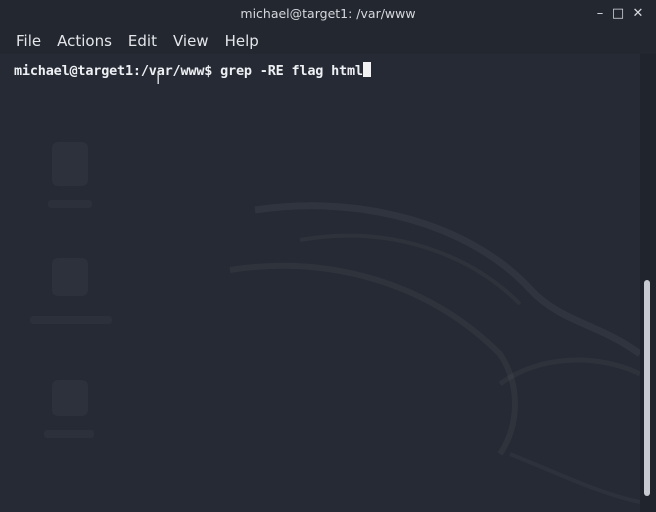 The image size is (656, 512). What do you see at coordinates (117, 71) in the screenshot?
I see `shell-prompt: michael@target1:/var/www$` at bounding box center [117, 71].